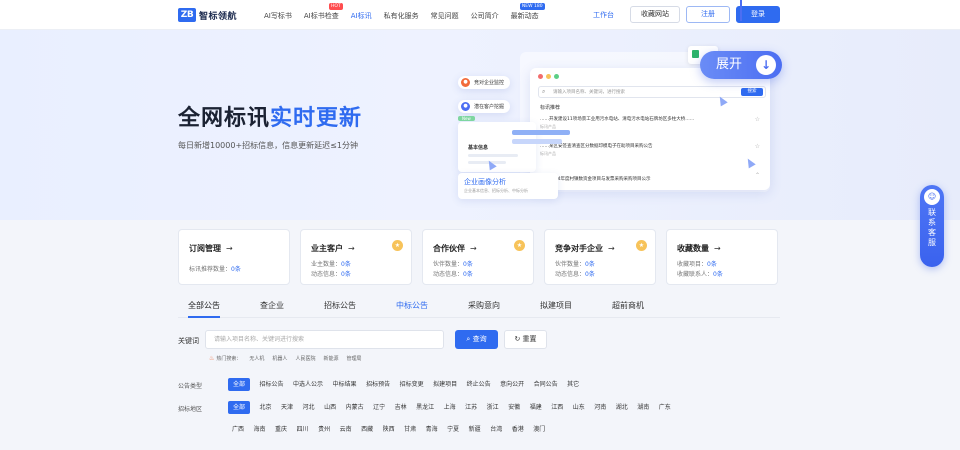  I want to click on filter-option: 其它, so click(573, 384).